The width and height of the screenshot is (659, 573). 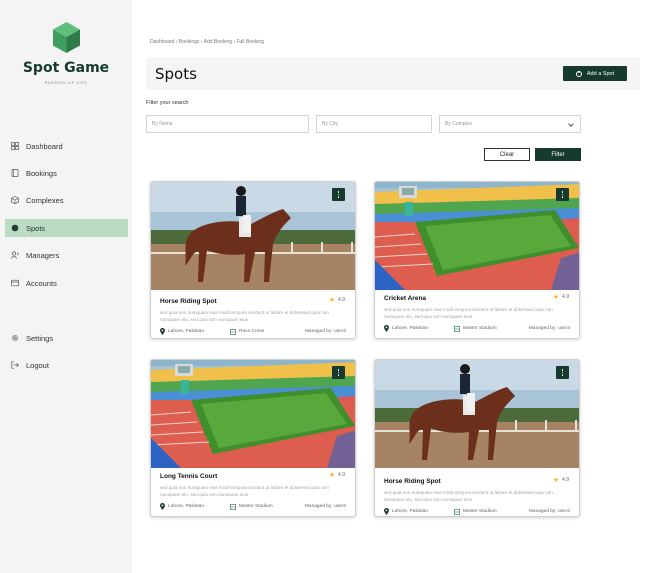 What do you see at coordinates (510, 124) in the screenshot?
I see `complex-select: By Complex` at bounding box center [510, 124].